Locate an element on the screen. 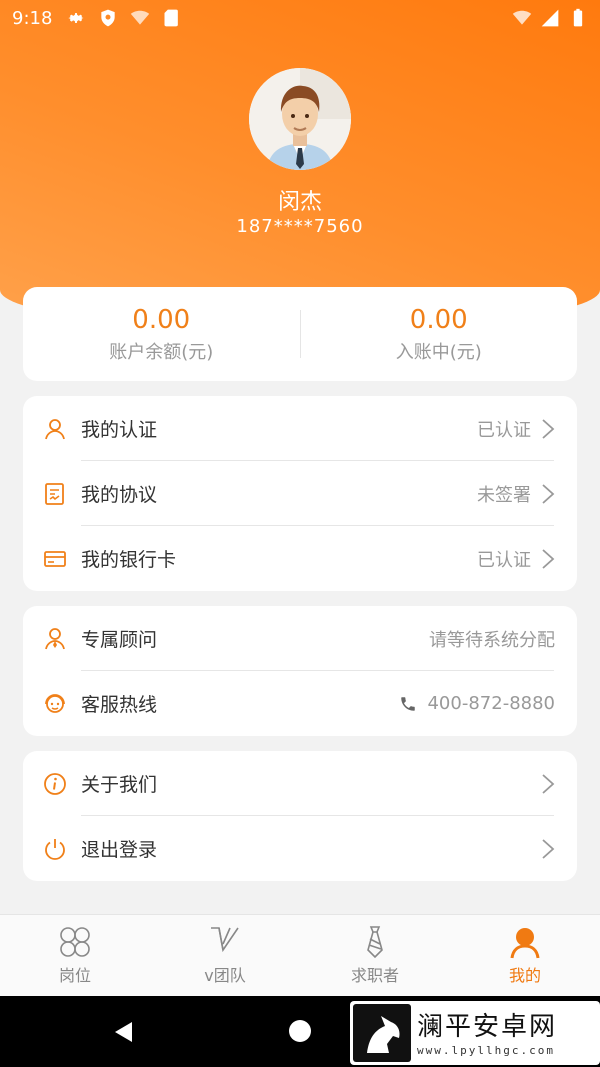  menu-item-logout: 退出登录 is located at coordinates (300, 848).